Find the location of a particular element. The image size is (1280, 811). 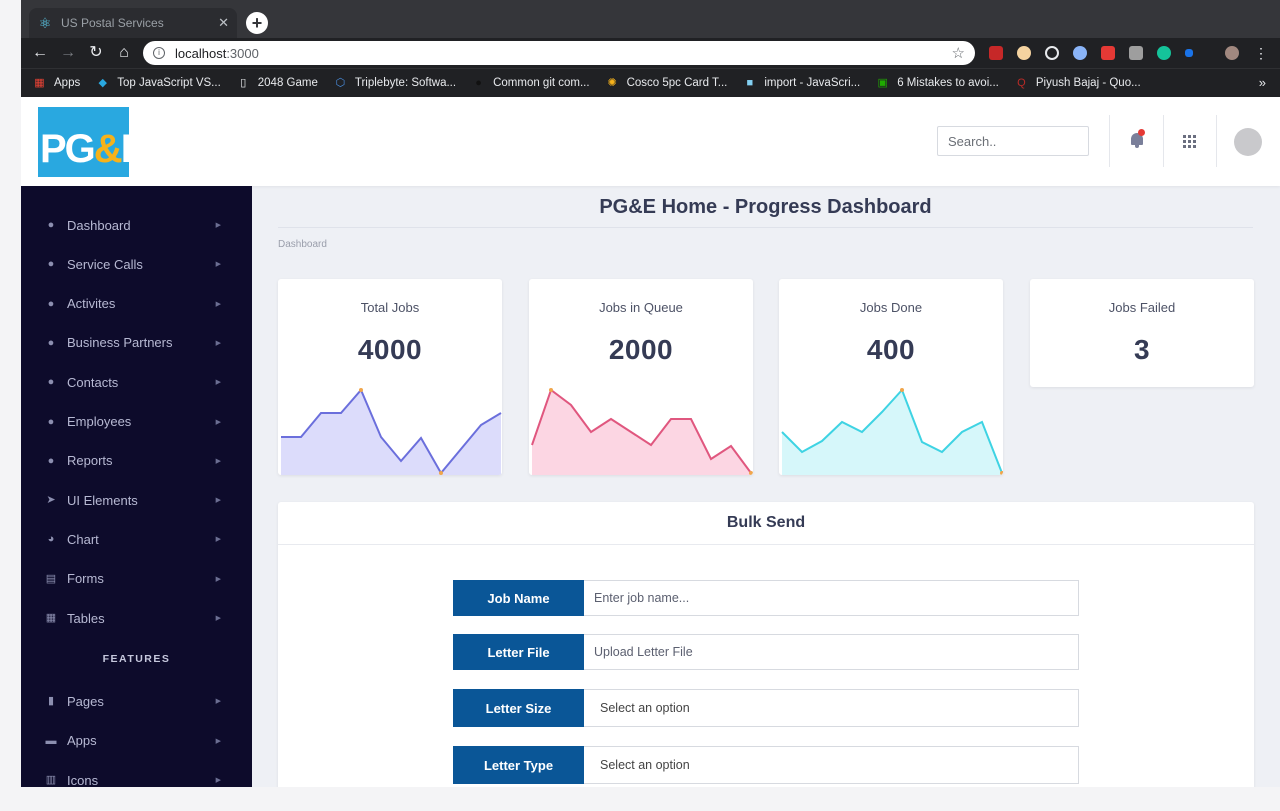

sidebar-item-label: Contacts is located at coordinates (93, 382).